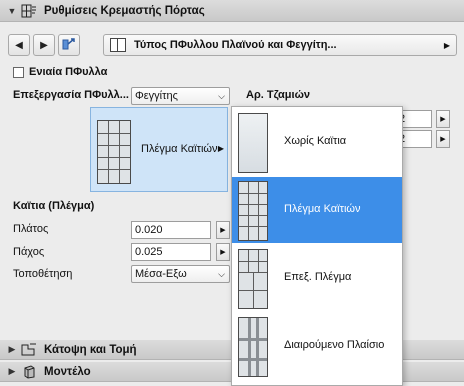 Image resolution: width=464 pixels, height=386 pixels. I want to click on width-stepper: ▶, so click(223, 230).